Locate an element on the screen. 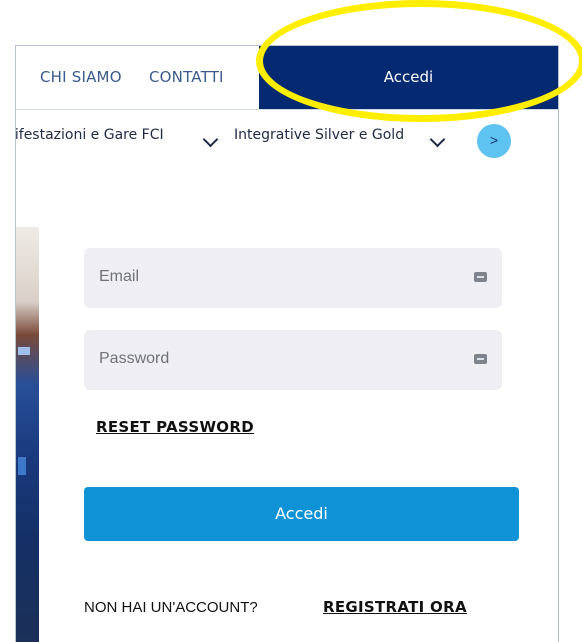  top-navigation-bar: CHI SIAMO CONTATTI Accedi is located at coordinates (287, 78).